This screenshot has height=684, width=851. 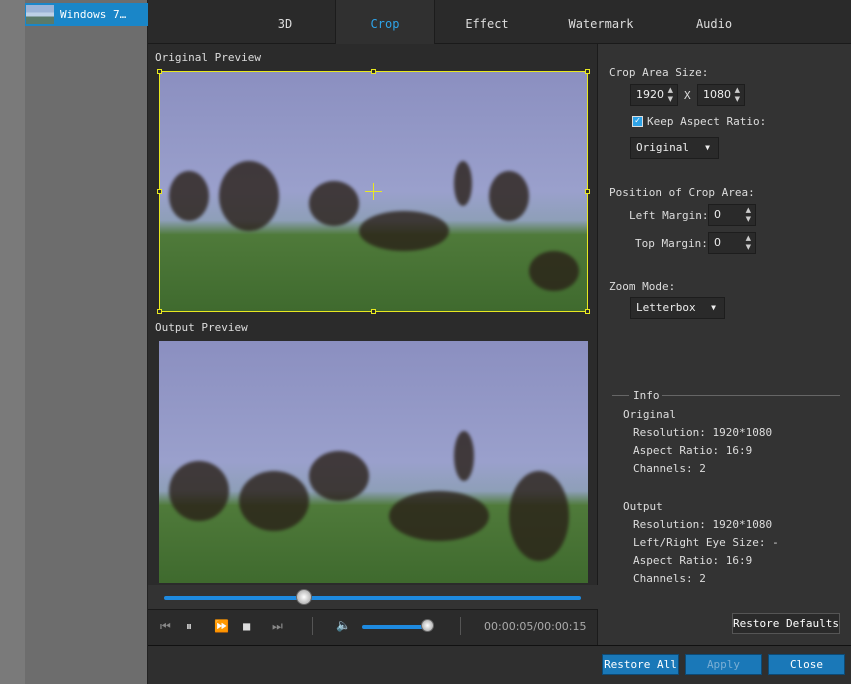 I want to click on close-button: Close, so click(x=806, y=664).